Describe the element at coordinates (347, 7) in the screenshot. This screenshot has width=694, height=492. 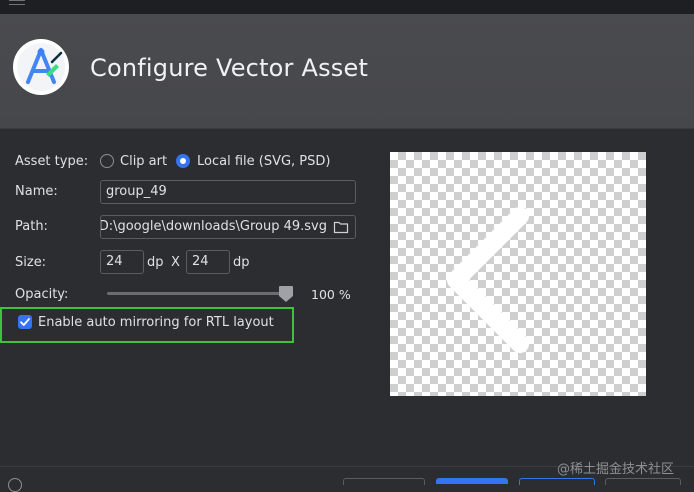
I see `top-strip` at that location.